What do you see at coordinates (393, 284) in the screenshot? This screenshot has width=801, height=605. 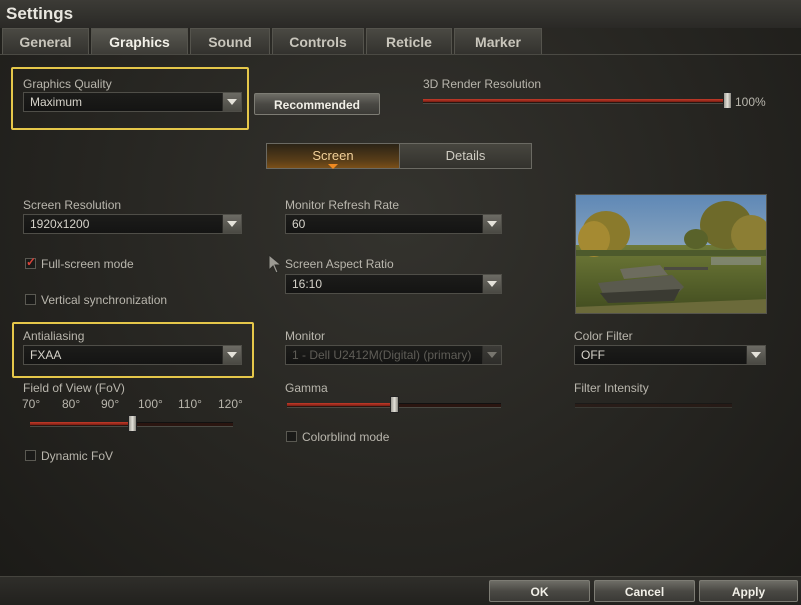 I see `aspect-ratio-dropdown: 16:10` at bounding box center [393, 284].